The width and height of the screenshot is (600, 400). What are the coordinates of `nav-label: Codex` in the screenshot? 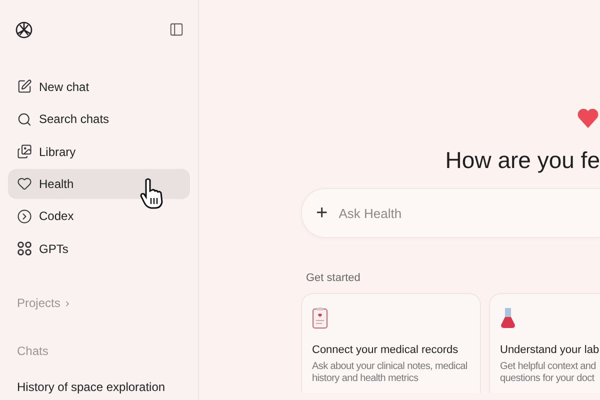 It's located at (56, 216).